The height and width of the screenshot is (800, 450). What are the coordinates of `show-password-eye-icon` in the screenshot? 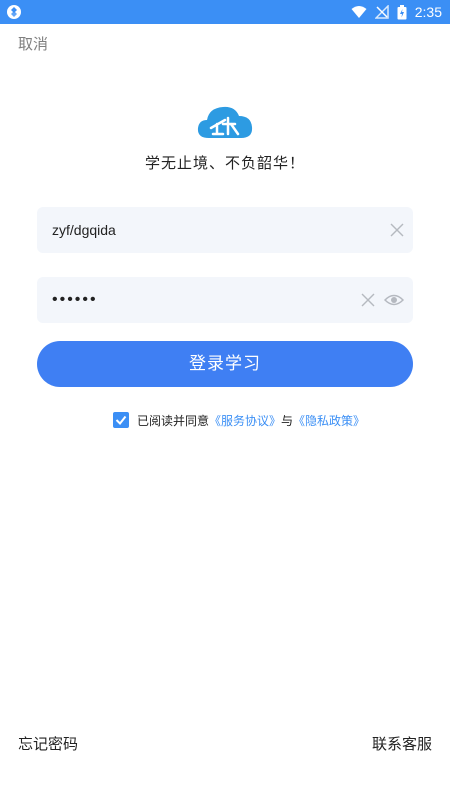 It's located at (394, 300).